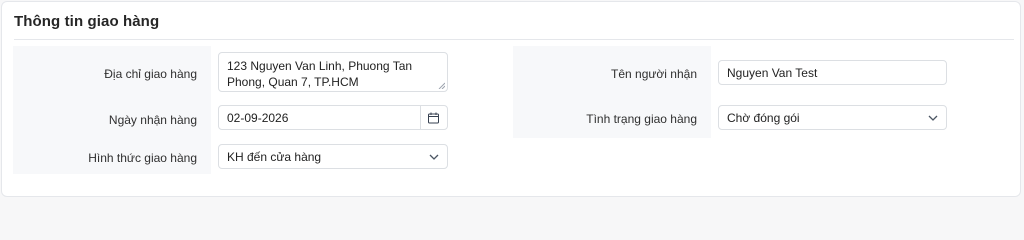 The height and width of the screenshot is (240, 1024). What do you see at coordinates (441, 85) in the screenshot?
I see `resize-grip-icon` at bounding box center [441, 85].